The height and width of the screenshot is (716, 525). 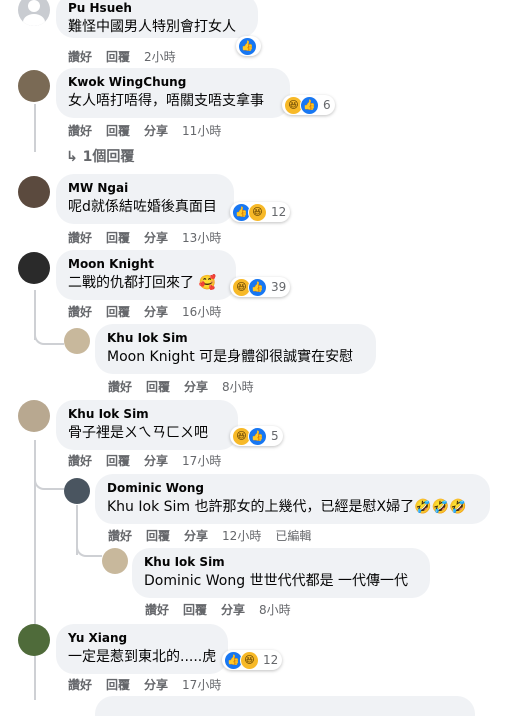 What do you see at coordinates (142, 283) in the screenshot?
I see `comment-text: 二戰的仇都打回來了 🥰` at bounding box center [142, 283].